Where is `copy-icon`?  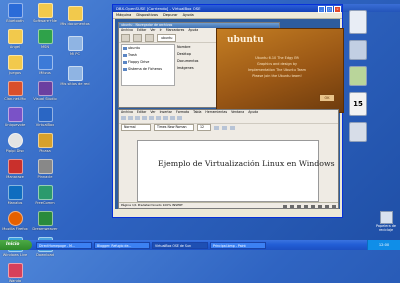
copy-icon is located at coordinates (158, 118).